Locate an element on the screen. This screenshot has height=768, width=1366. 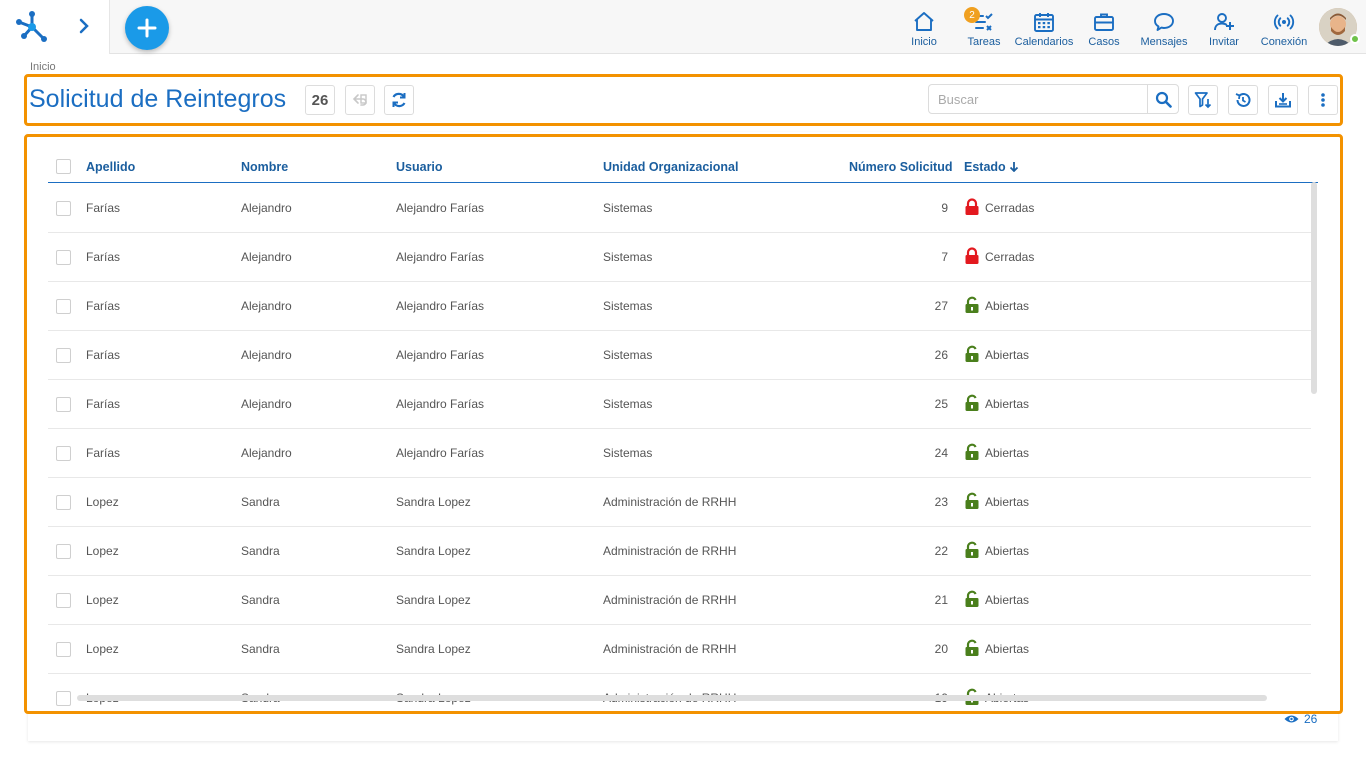
nav-home-label: Inicio is located at coordinates (924, 42).